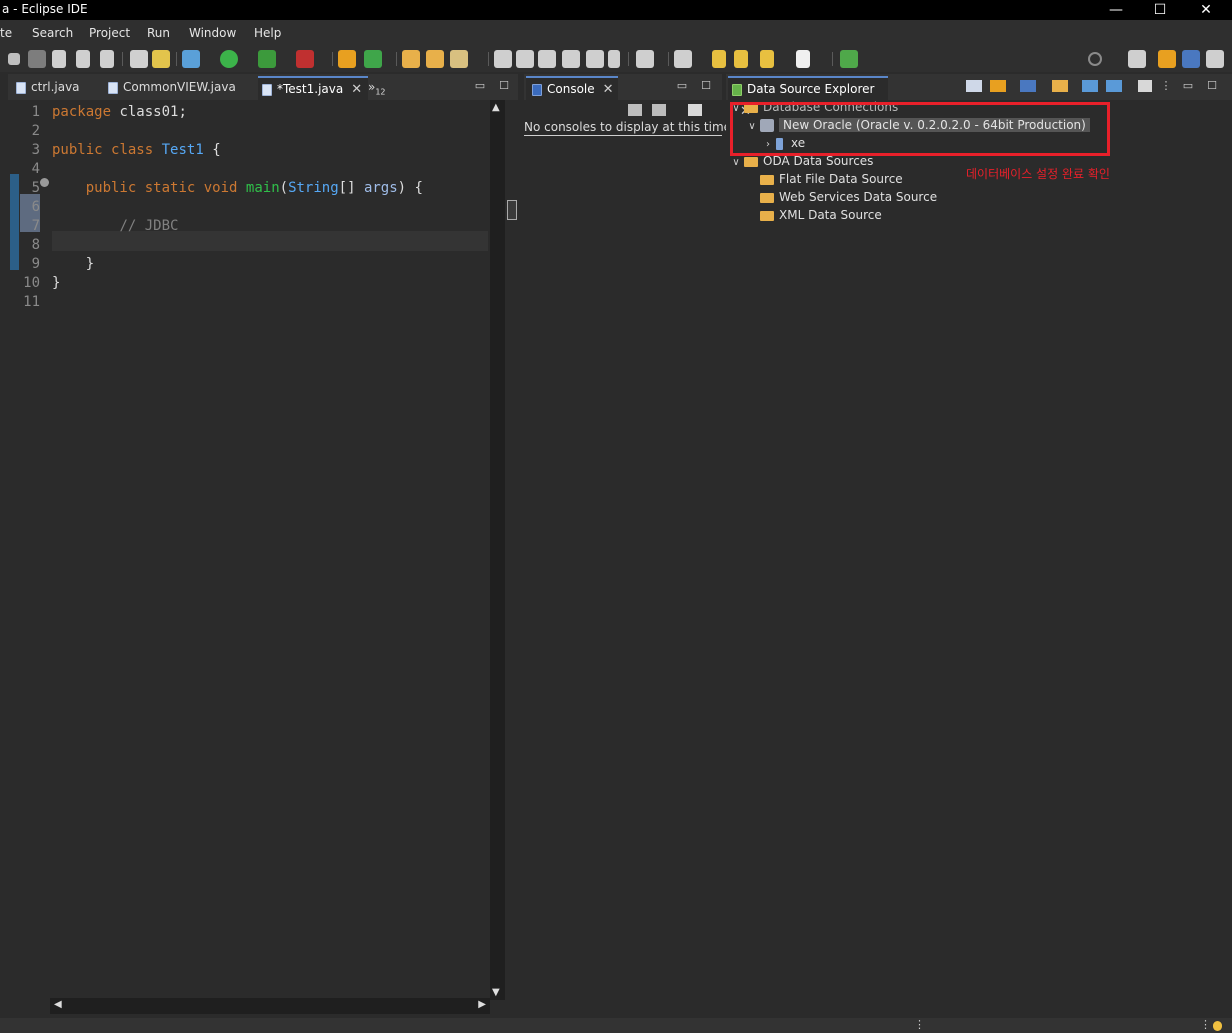 The width and height of the screenshot is (1232, 1033). What do you see at coordinates (571, 59) in the screenshot?
I see `show-whitespace-icon` at bounding box center [571, 59].